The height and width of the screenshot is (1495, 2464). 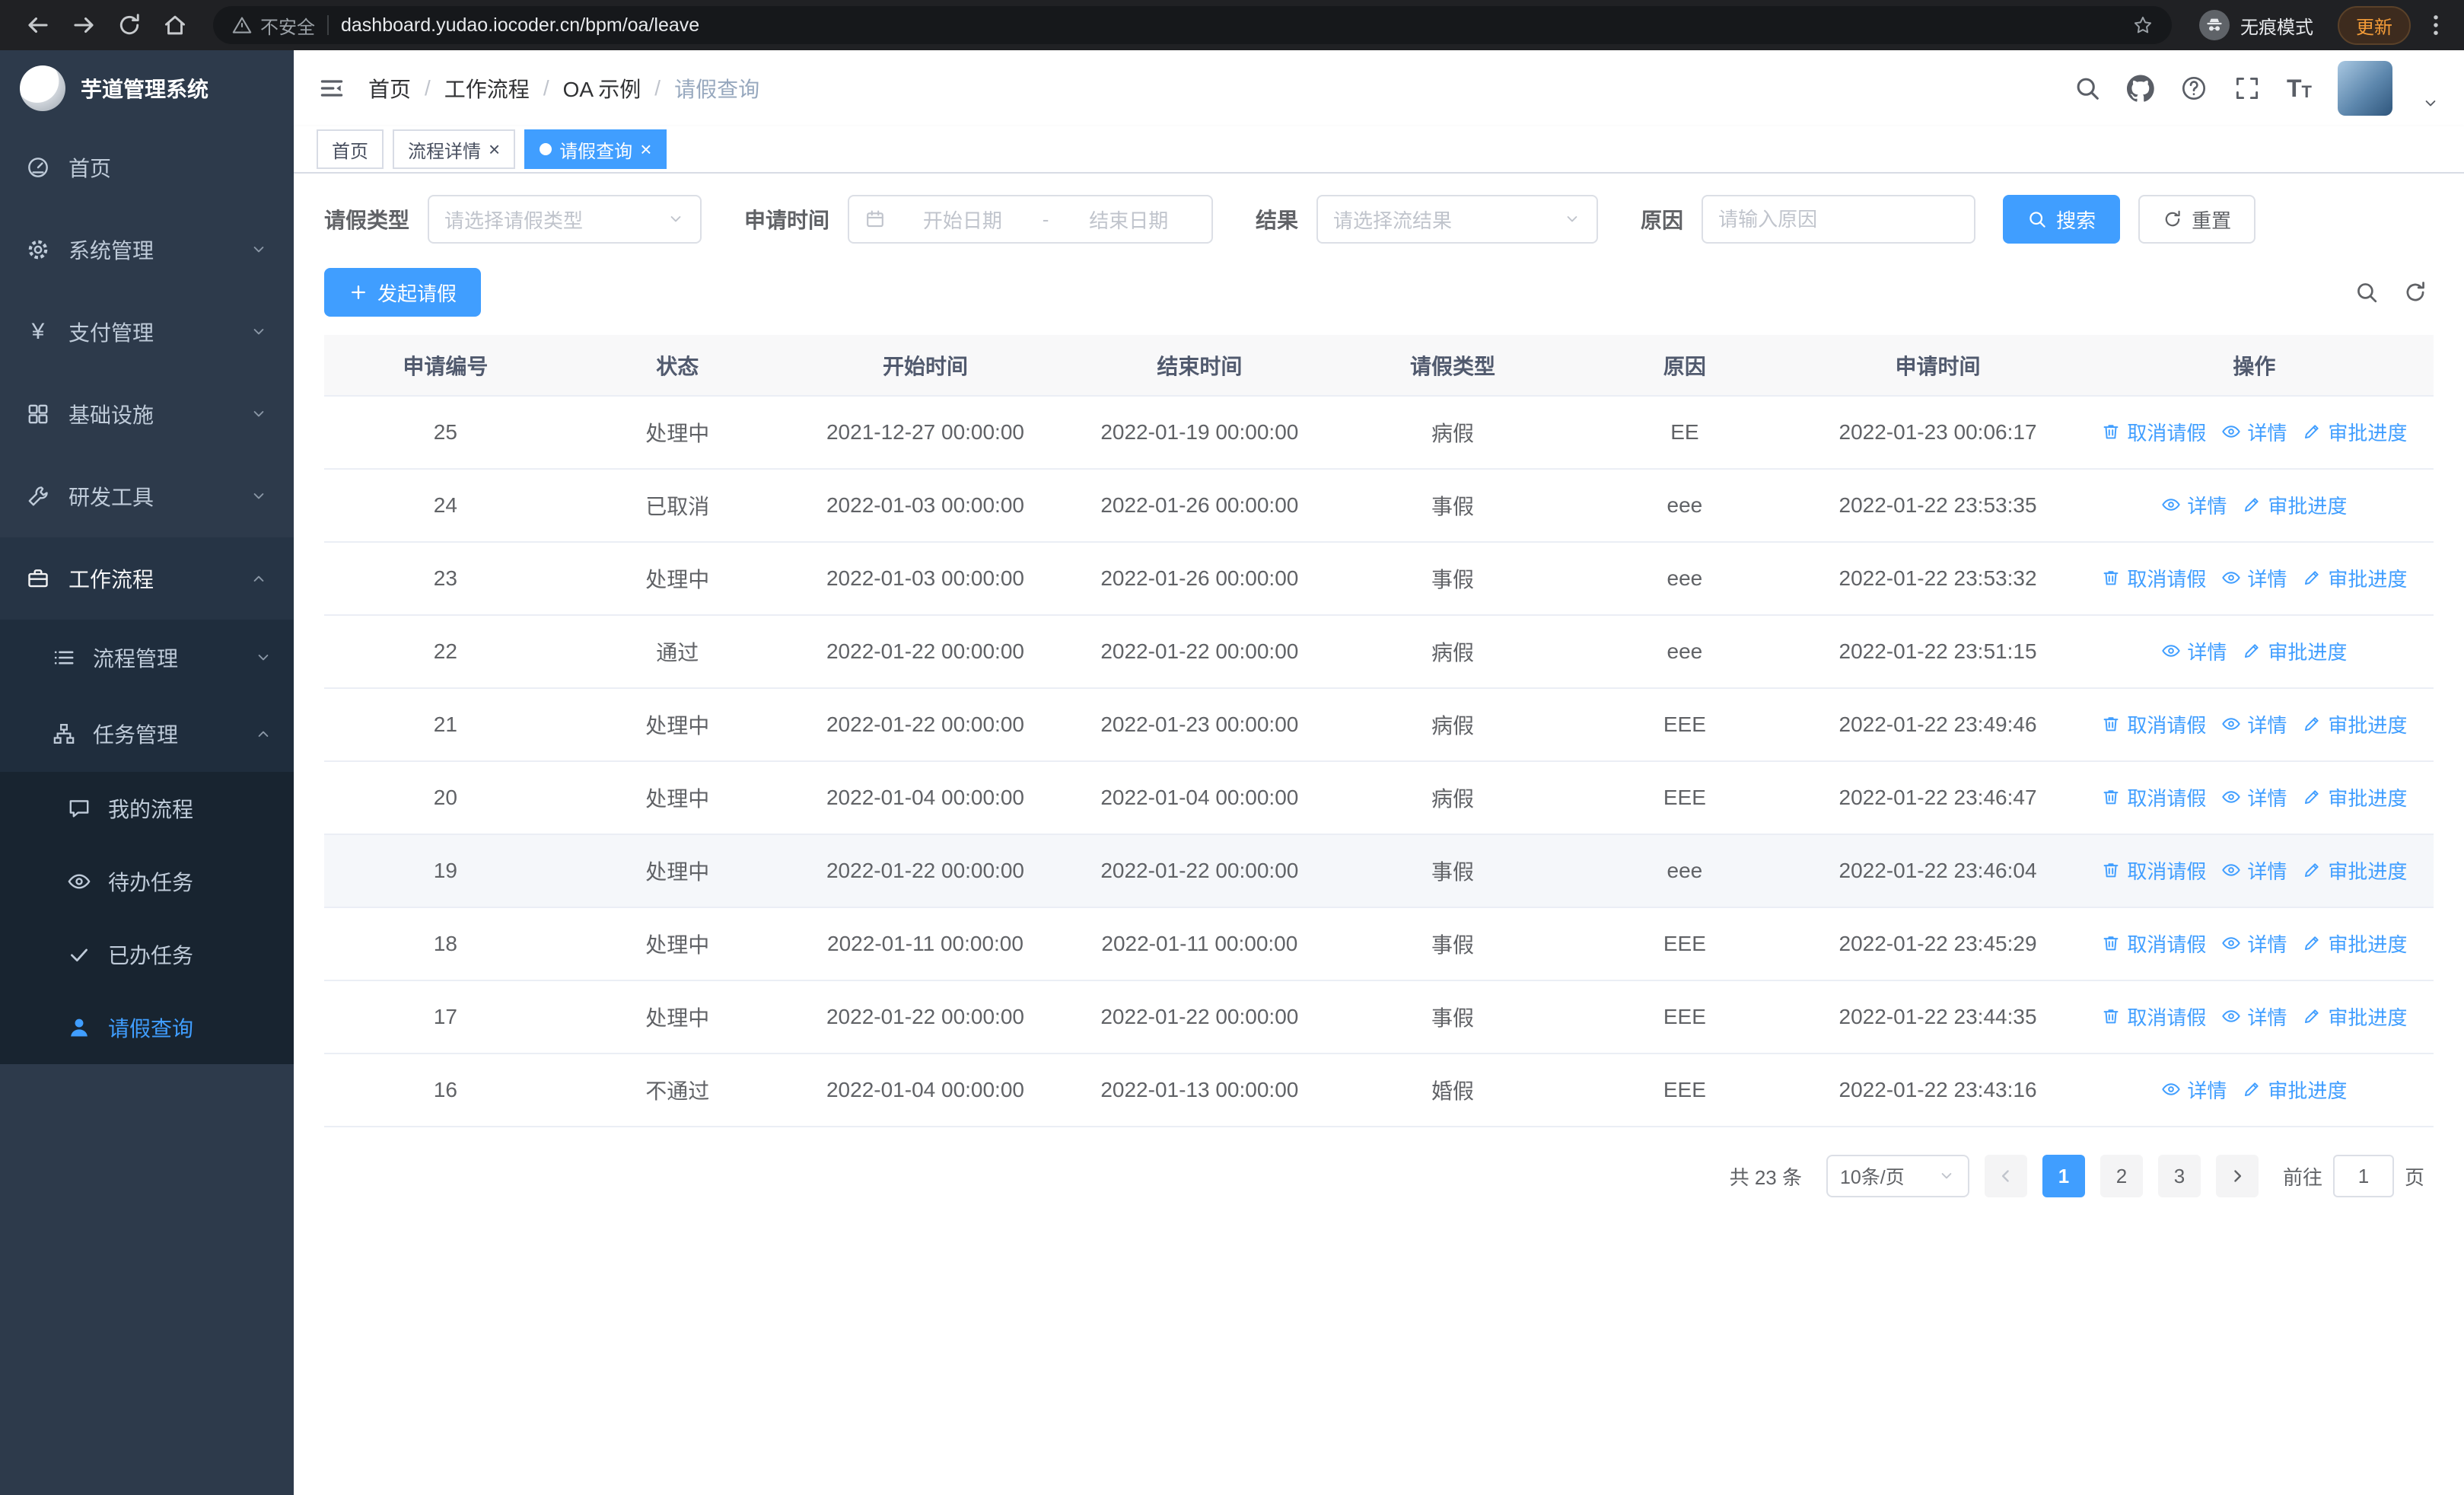 I want to click on col-status: 状态, so click(x=677, y=366).